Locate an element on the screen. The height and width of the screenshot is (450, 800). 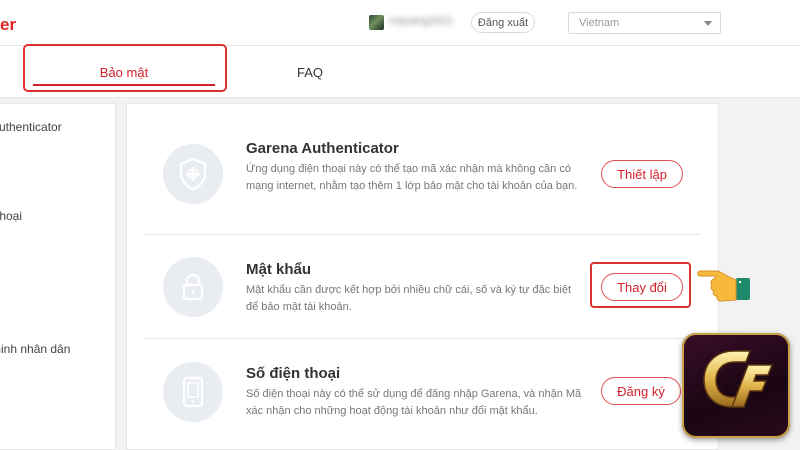
pointing-hand-icon is located at coordinates (723, 286).